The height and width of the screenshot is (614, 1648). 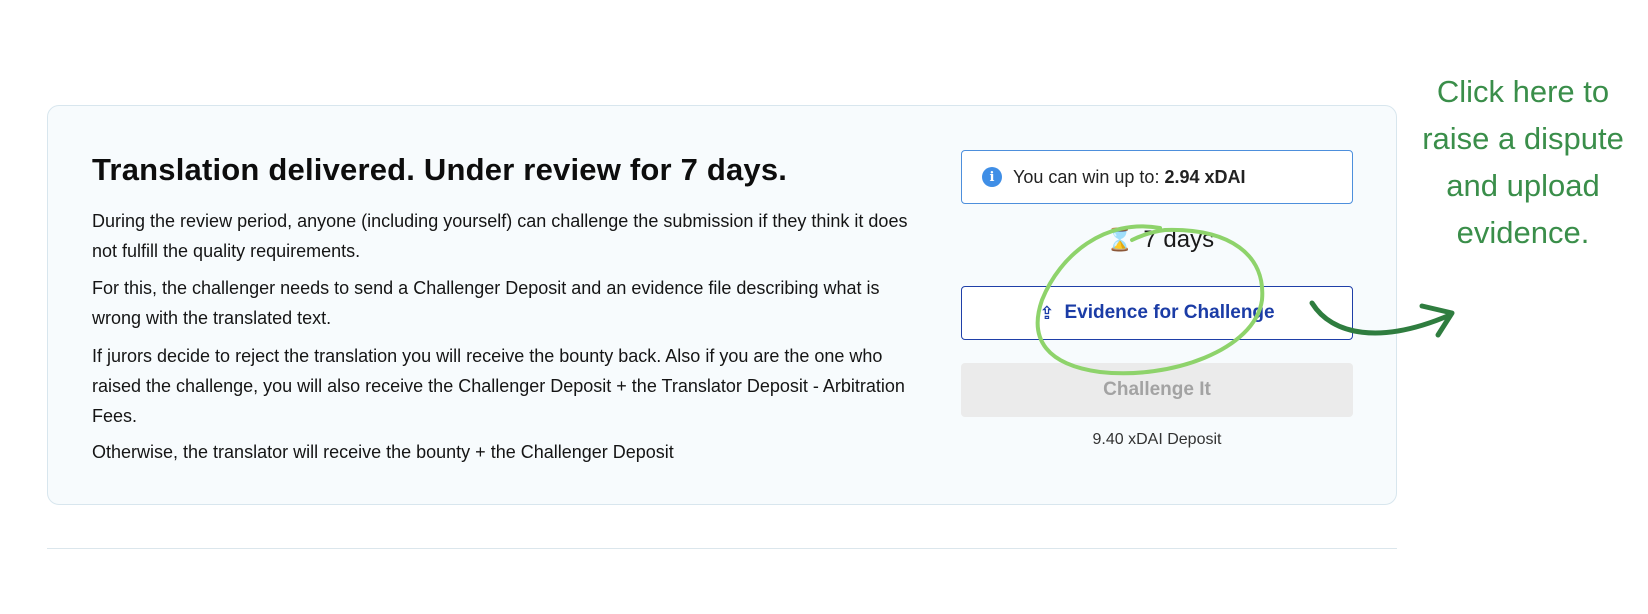 I want to click on upload-icon: ⇪, so click(x=1047, y=312).